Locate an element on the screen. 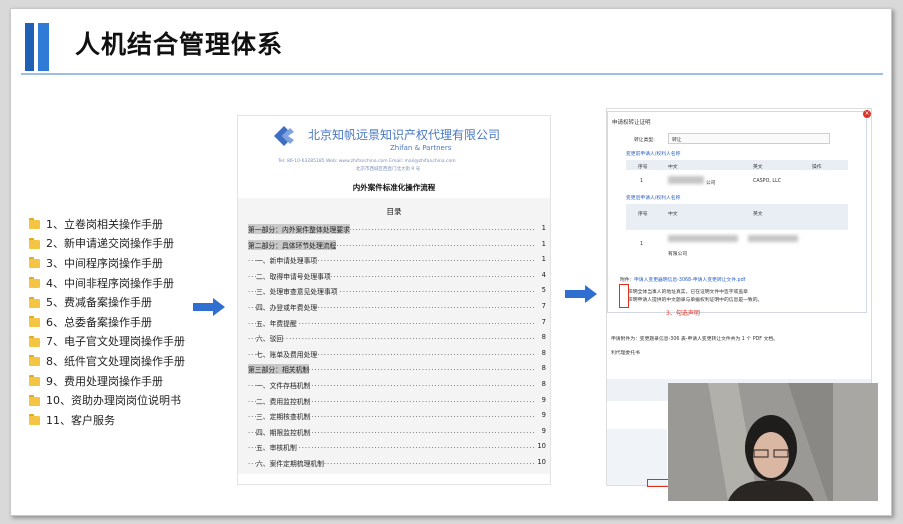 This screenshot has height=524, width=903. list-item: 10、资助办理岗岗位说明书 is located at coordinates (107, 400).